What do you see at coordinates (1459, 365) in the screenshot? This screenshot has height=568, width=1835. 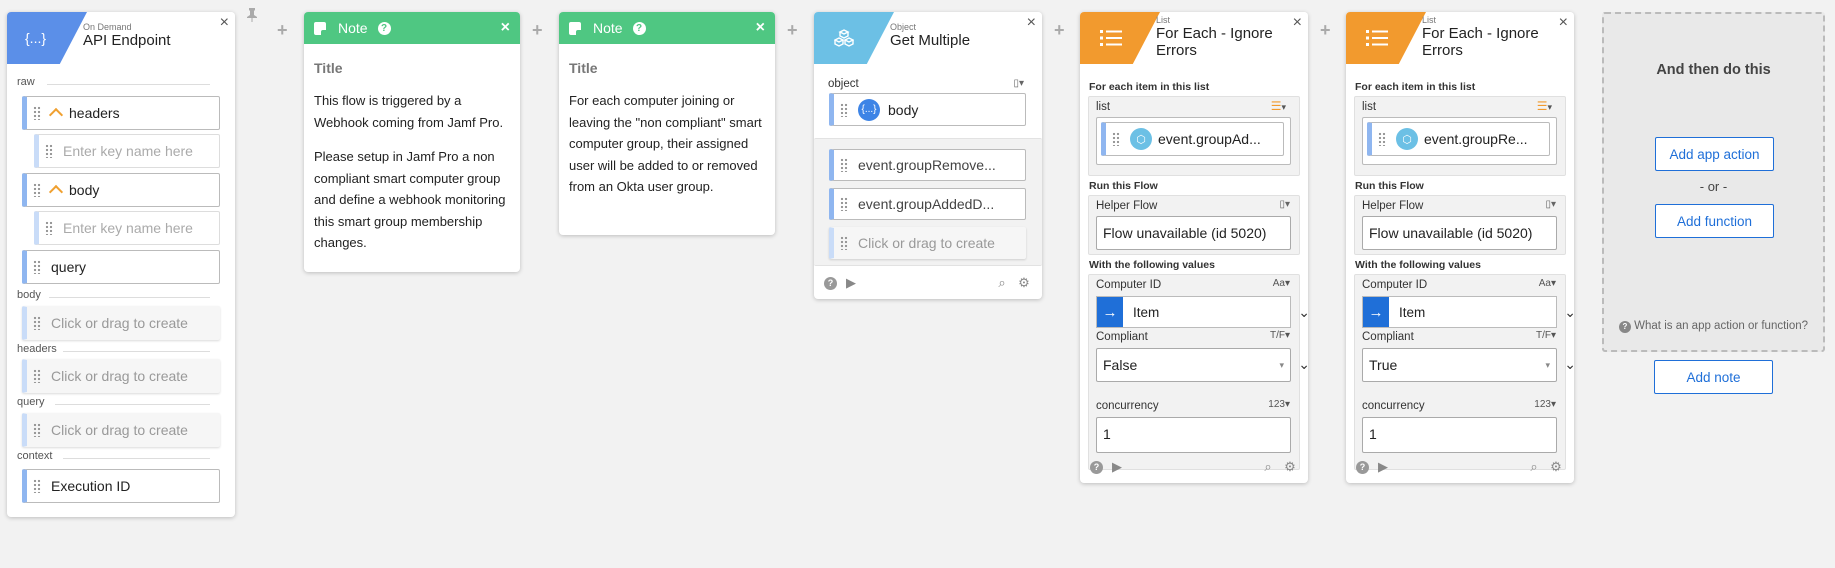 I see `compliant-select: True ▾` at bounding box center [1459, 365].